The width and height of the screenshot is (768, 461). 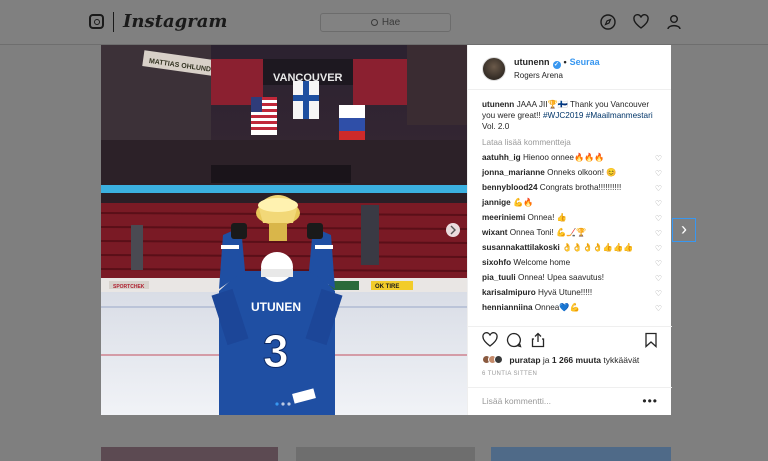 What do you see at coordinates (499, 277) in the screenshot?
I see `comment-username: pia_tuuli` at bounding box center [499, 277].